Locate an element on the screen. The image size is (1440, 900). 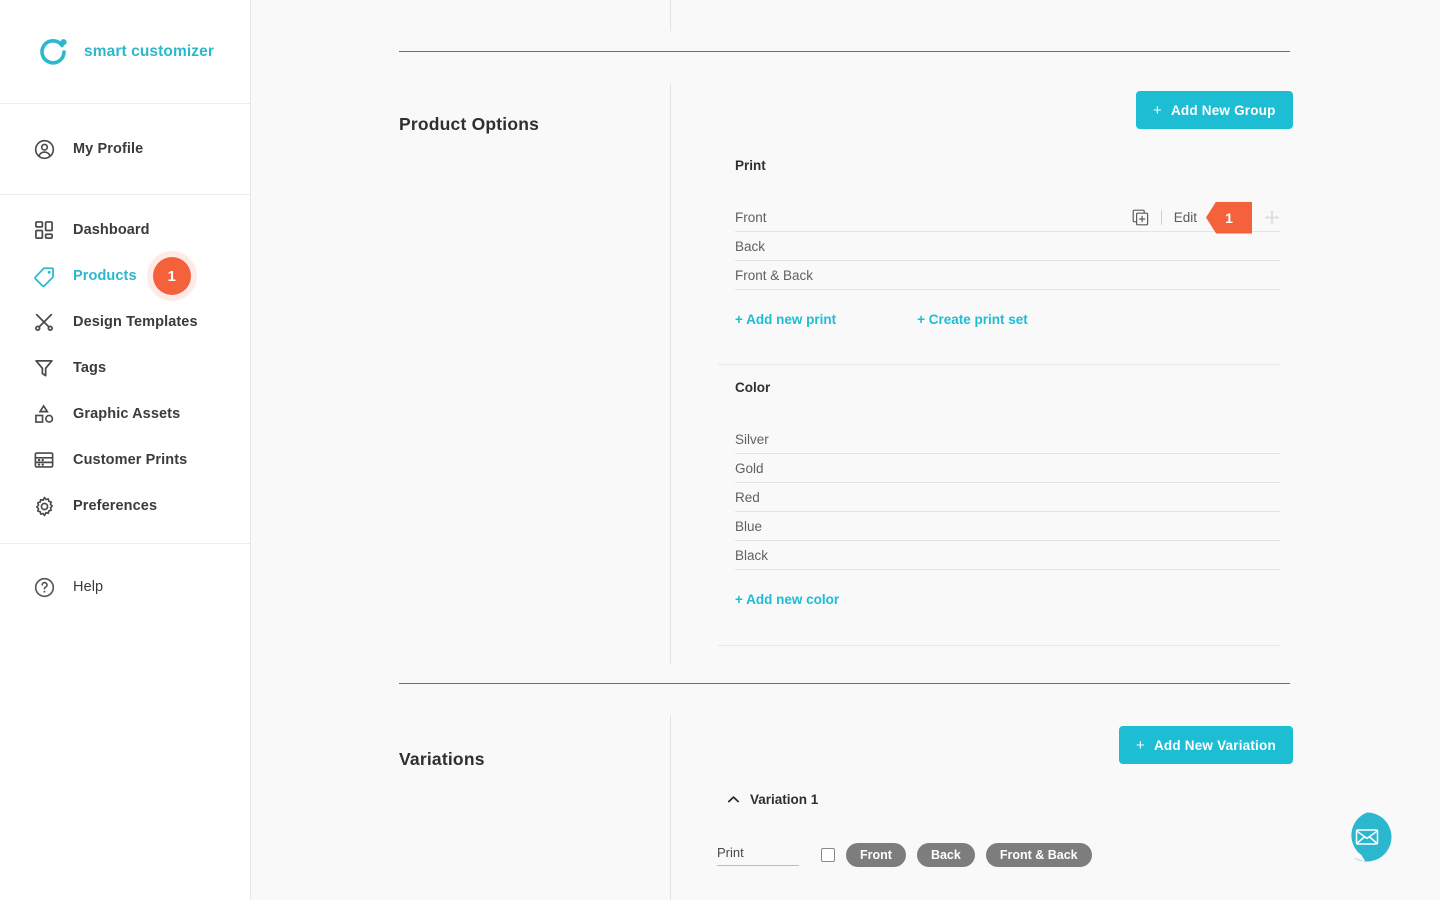
duplicate-icon is located at coordinates (1140, 217).